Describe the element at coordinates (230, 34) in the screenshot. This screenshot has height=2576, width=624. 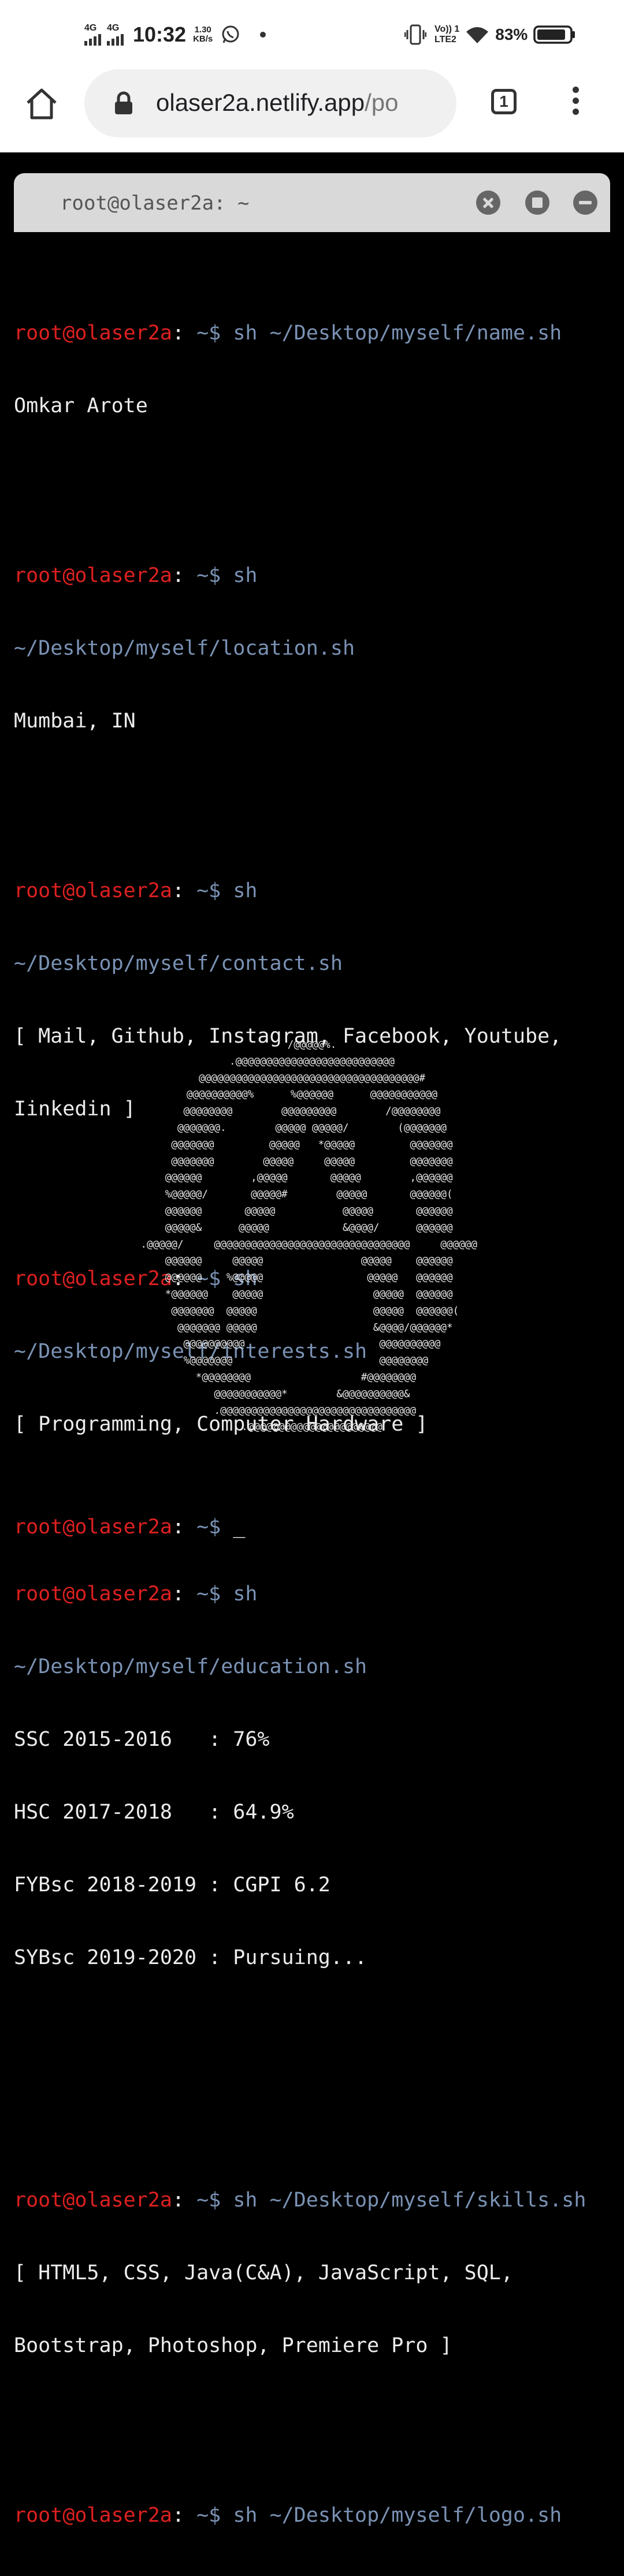
I see `whatsapp-icon` at that location.